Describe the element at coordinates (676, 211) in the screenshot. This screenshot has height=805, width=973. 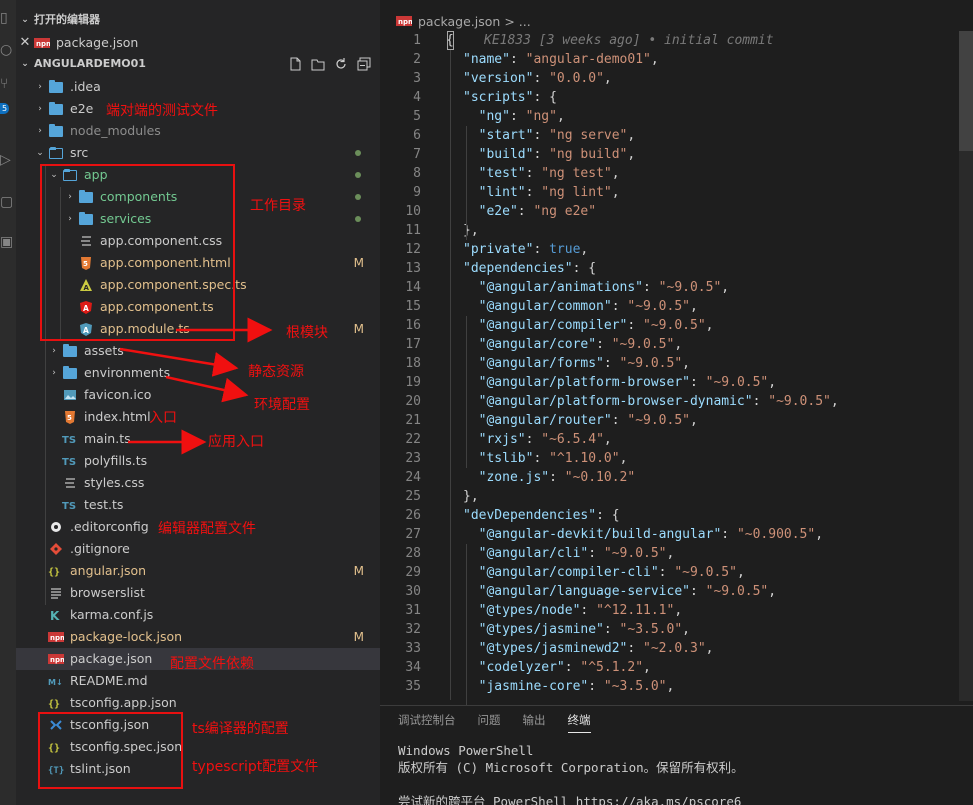
I see `code-line: 10 "e2e": "ng e2e"` at that location.